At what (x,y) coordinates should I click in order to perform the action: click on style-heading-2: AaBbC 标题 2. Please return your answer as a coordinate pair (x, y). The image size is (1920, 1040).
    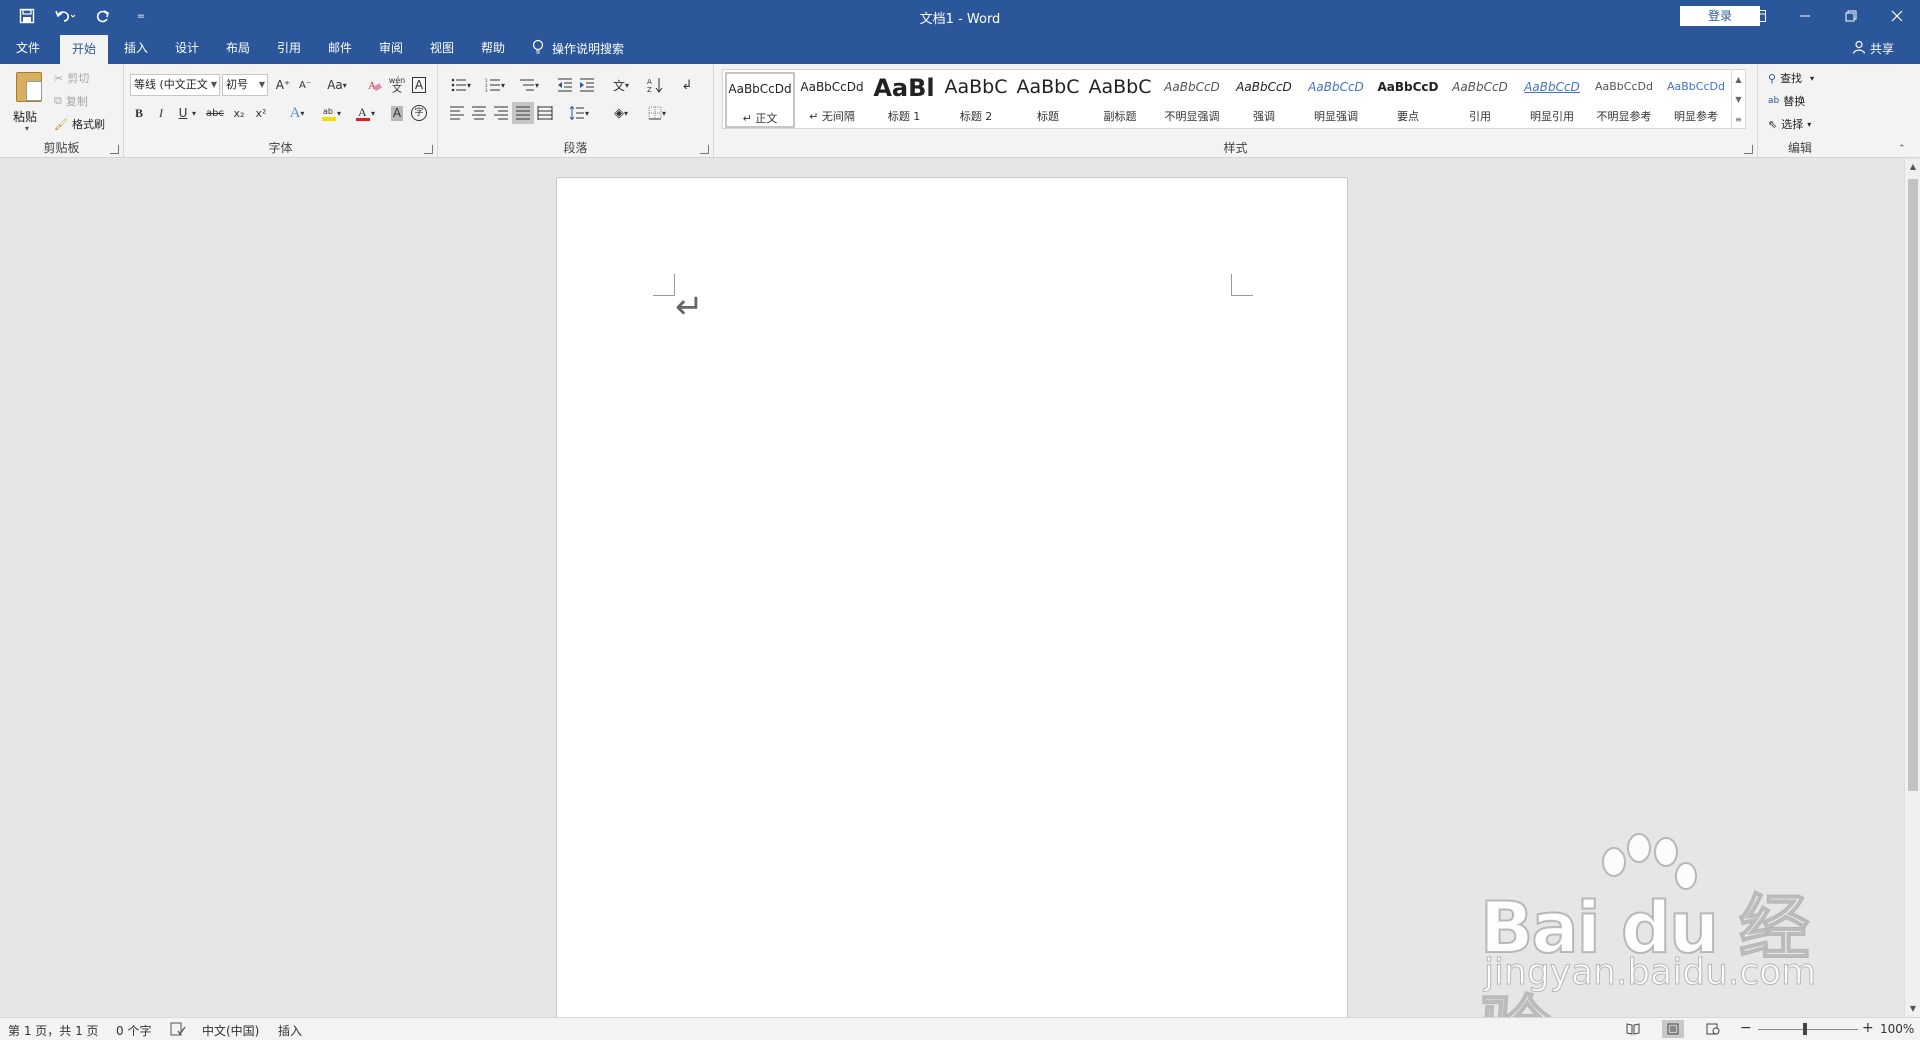
    Looking at the image, I should click on (976, 100).